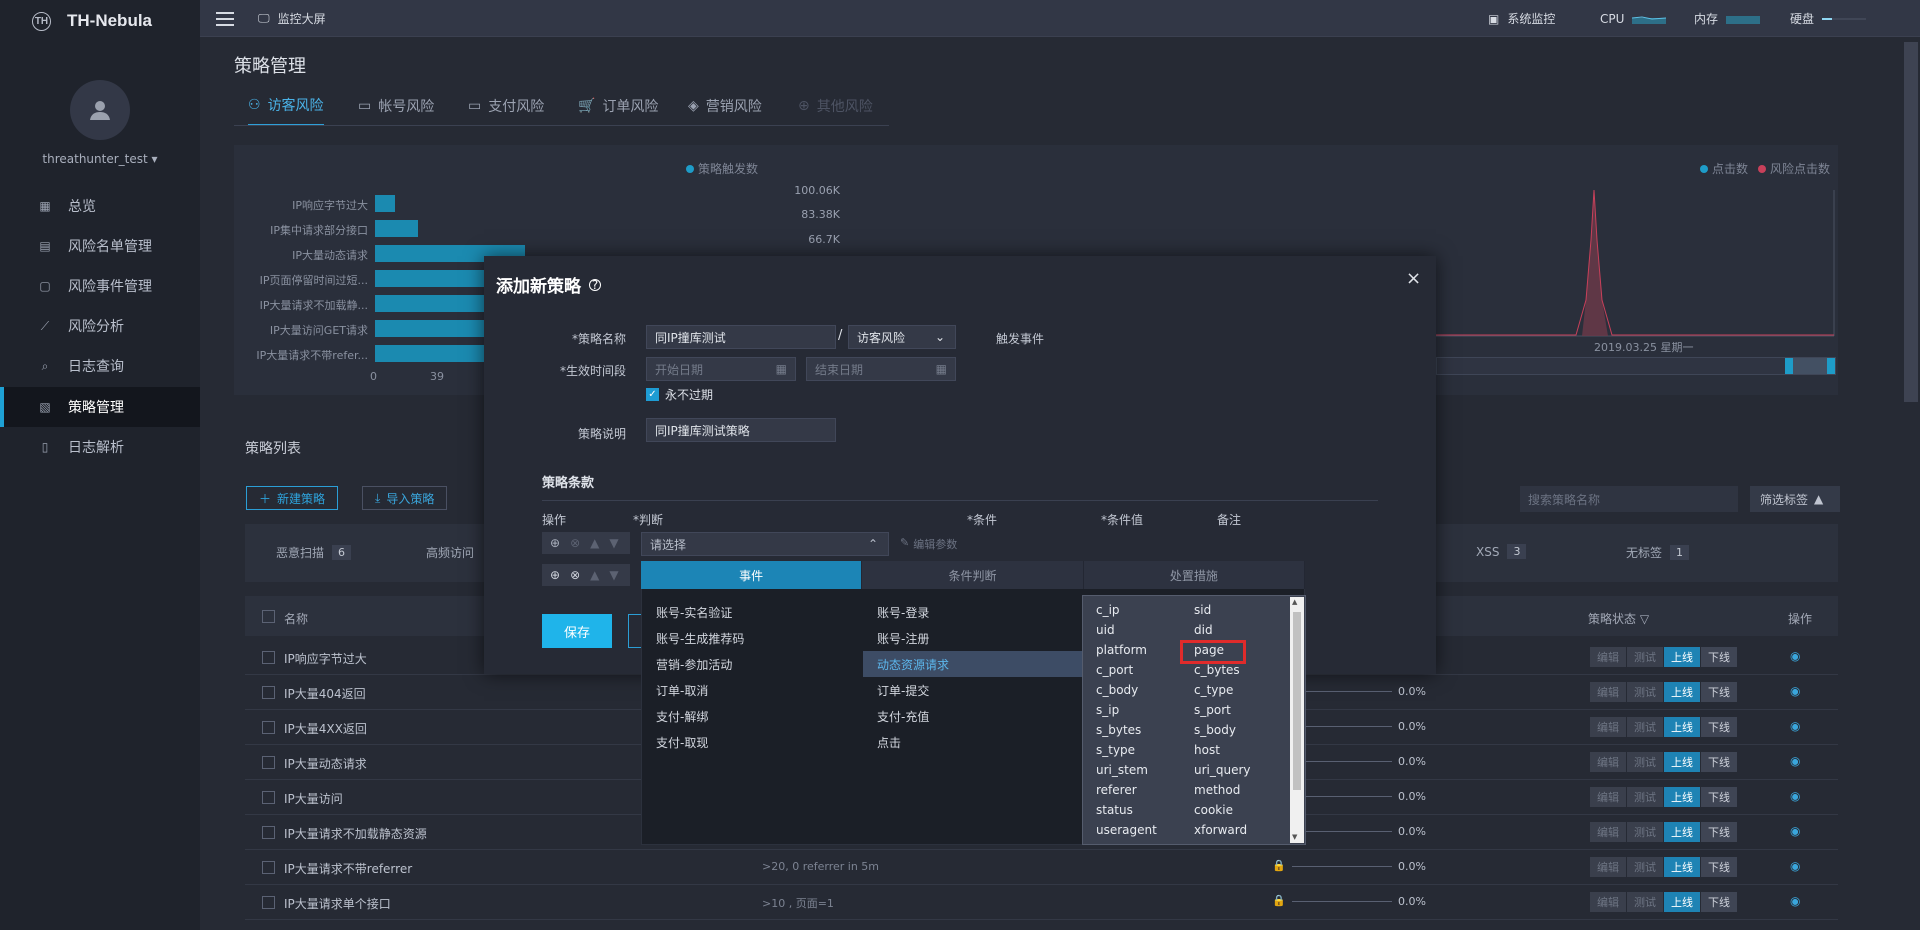 This screenshot has width=1920, height=930. I want to click on slider-handle-right, so click(1831, 366).